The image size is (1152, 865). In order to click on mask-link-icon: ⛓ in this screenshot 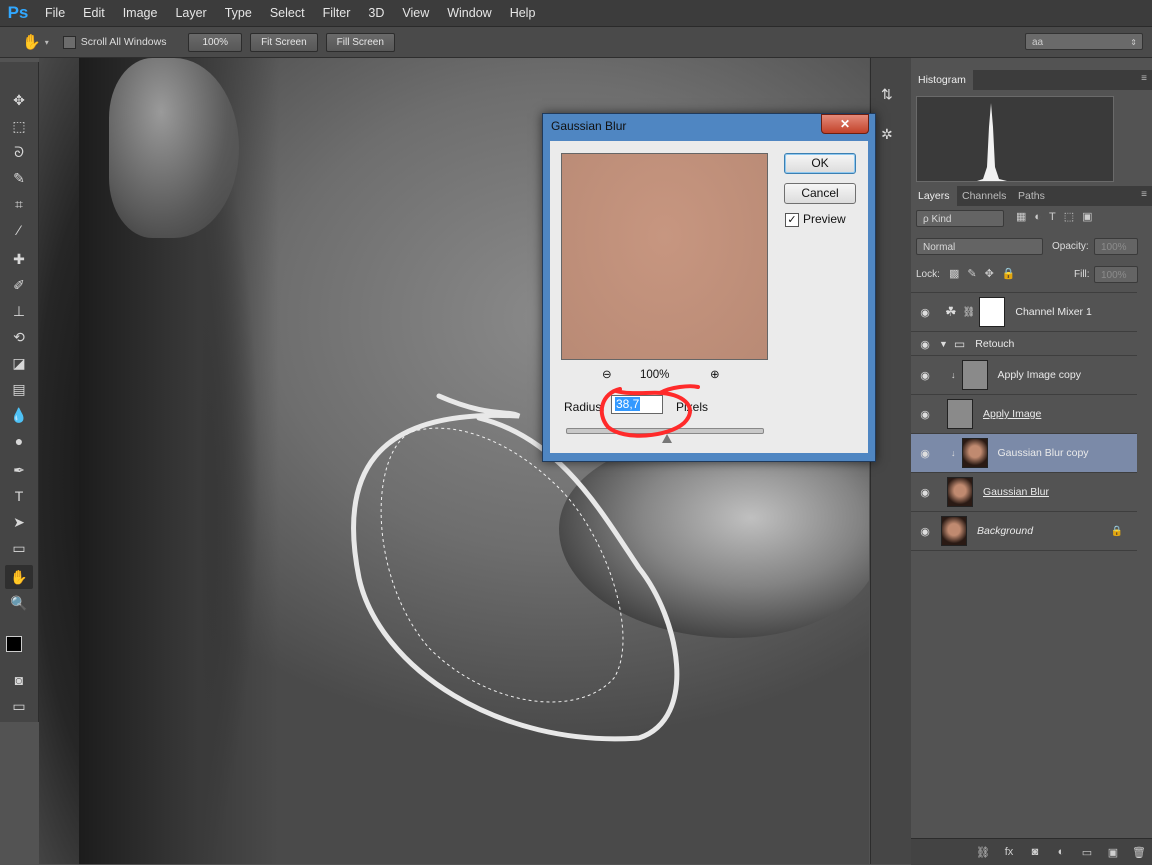, I will do `click(969, 312)`.